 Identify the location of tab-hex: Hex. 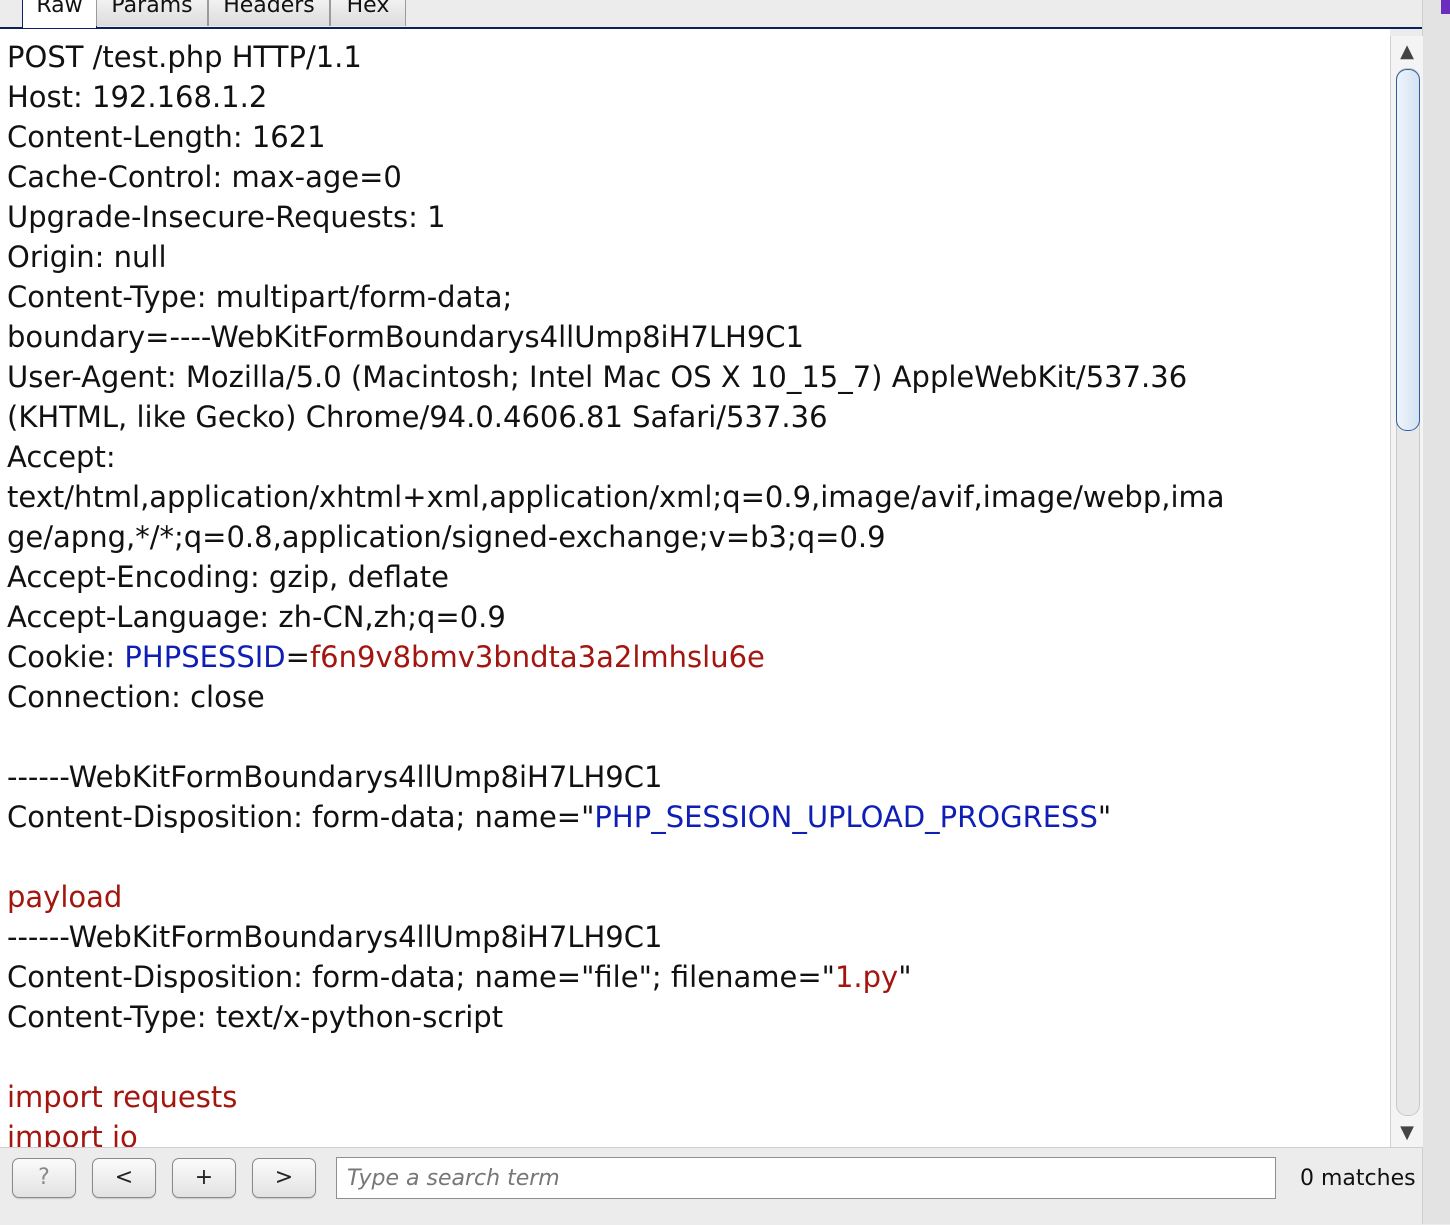
(368, 13).